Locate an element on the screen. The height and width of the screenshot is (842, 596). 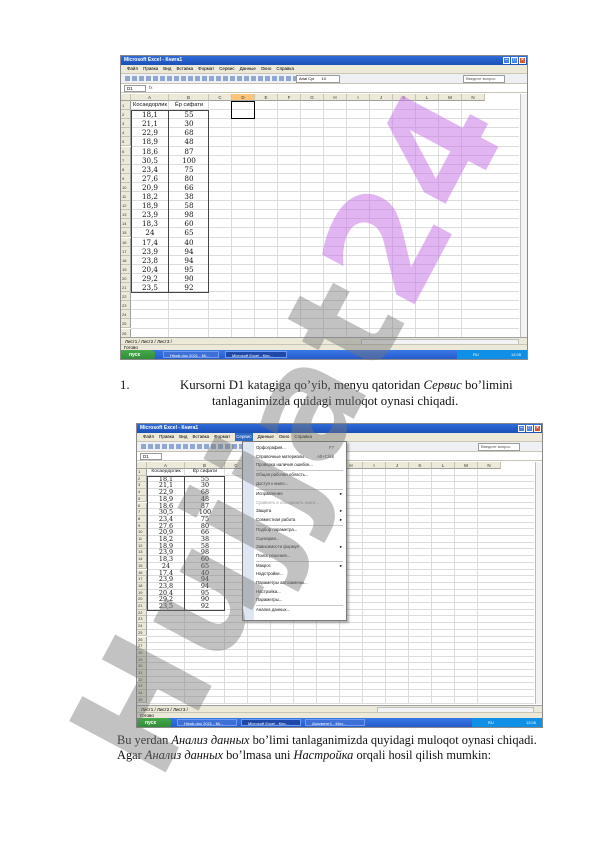
font-name-select: Arial Cyr 10 is located at coordinates (318, 79).